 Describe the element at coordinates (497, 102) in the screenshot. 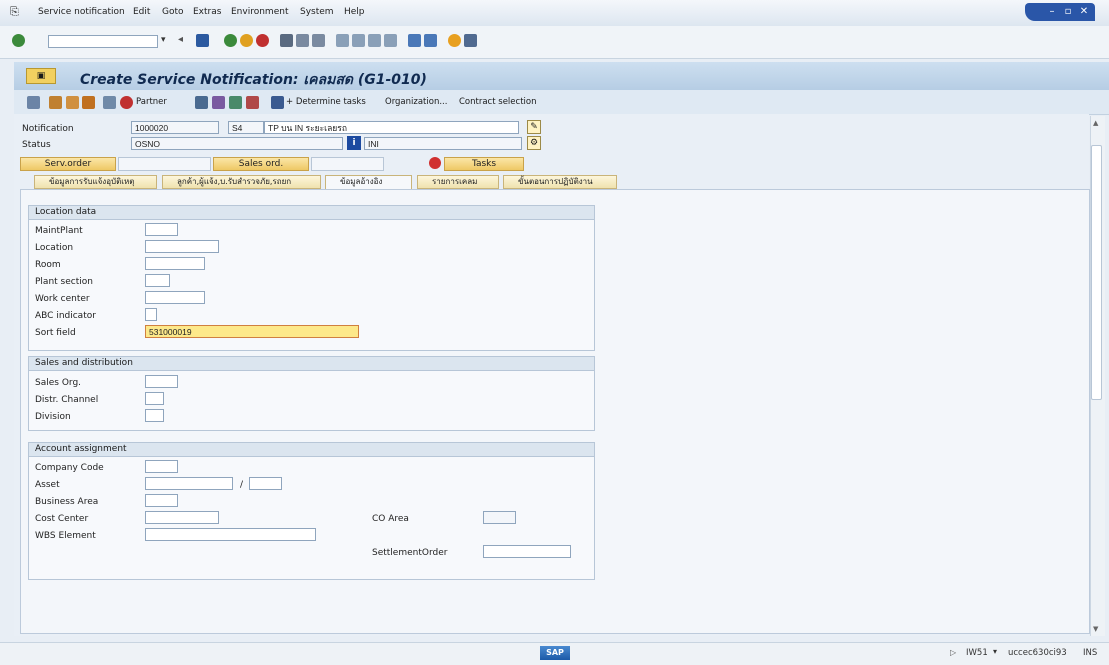

I see `contract-selection-button: Contract selection` at that location.